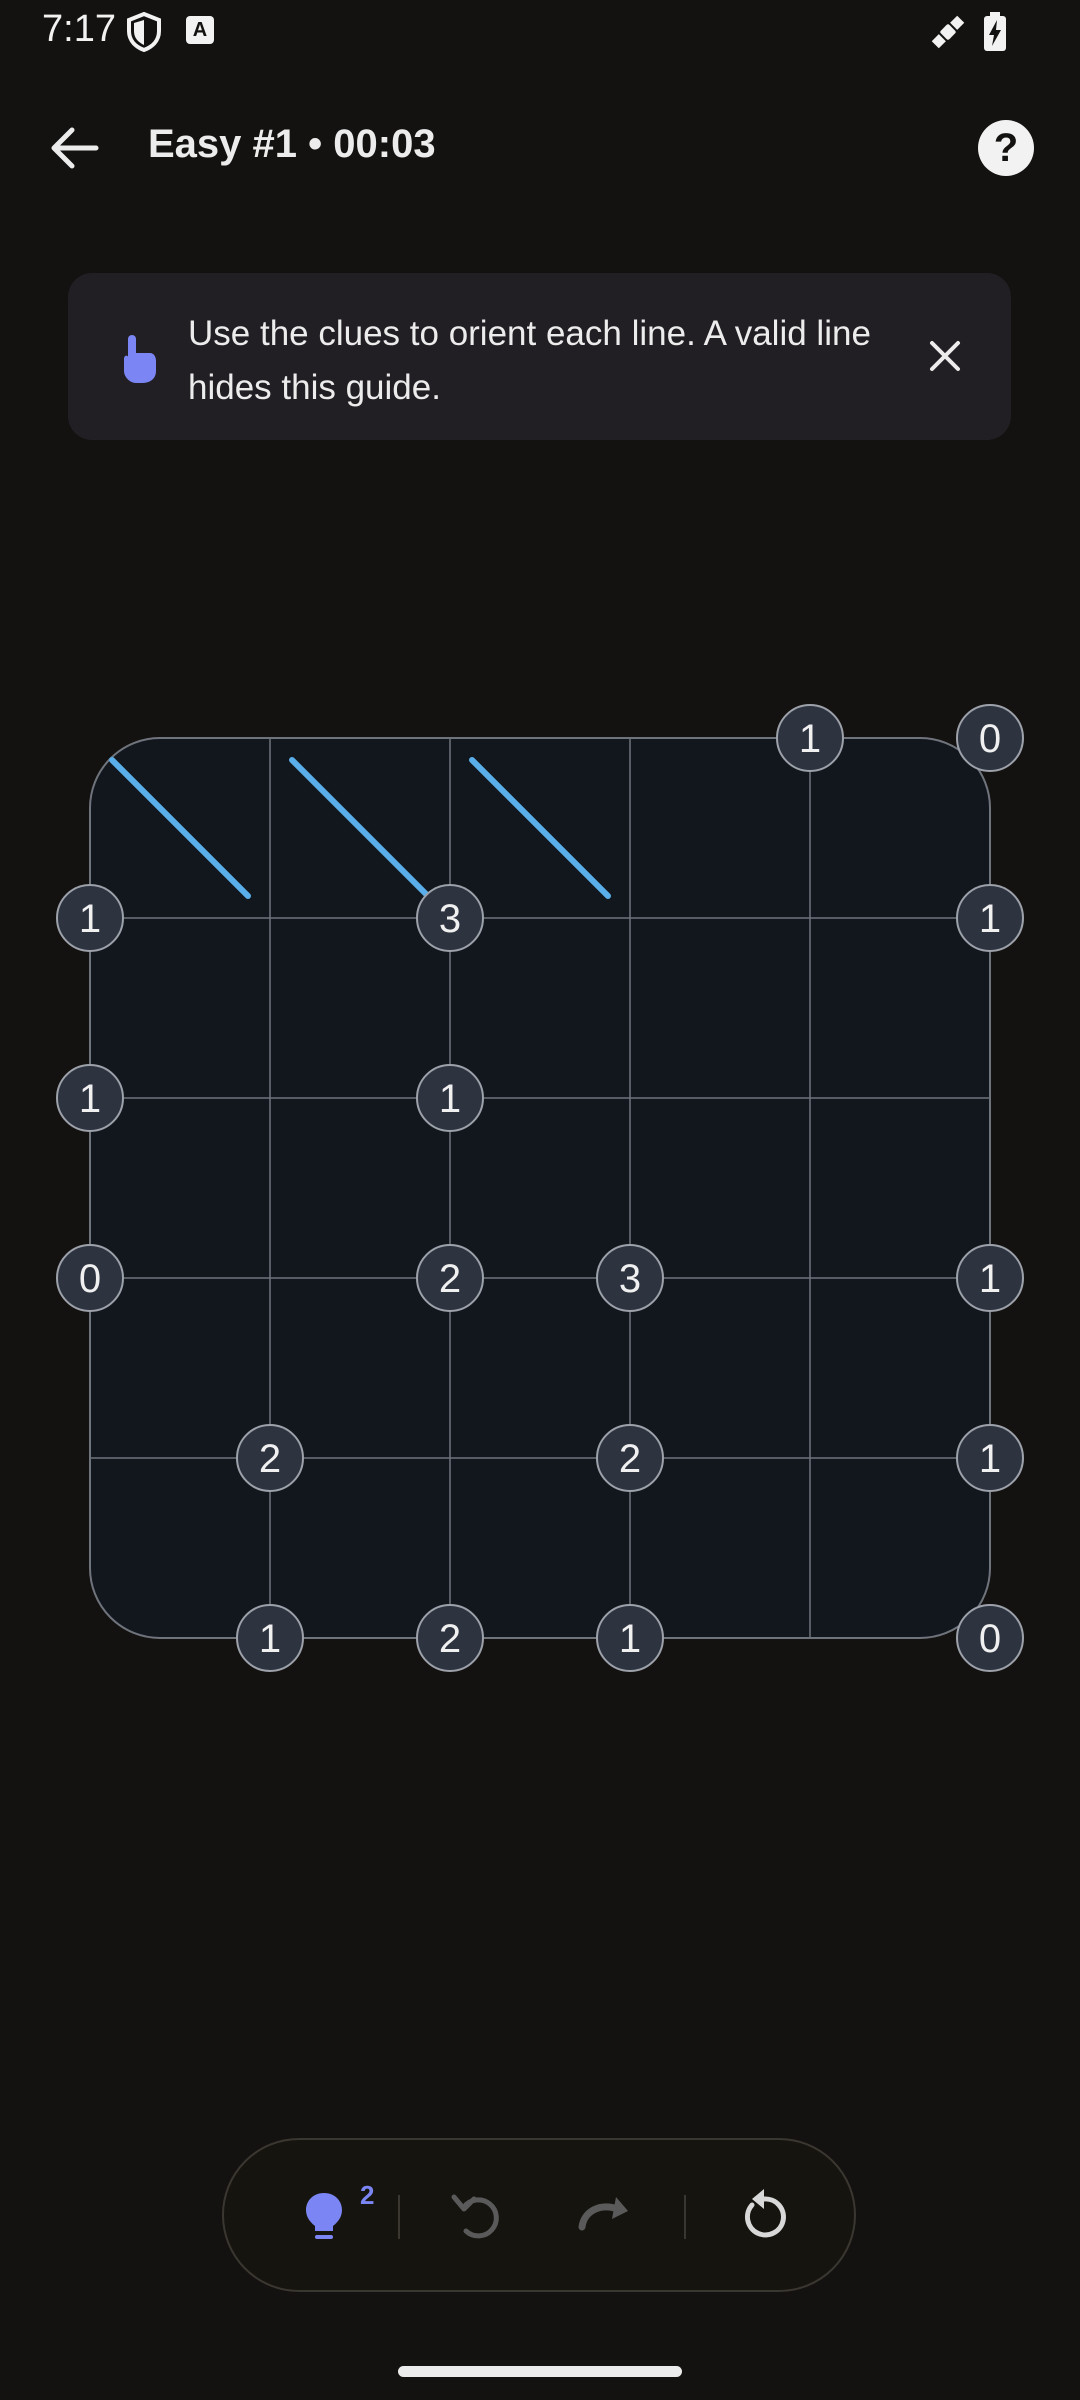  What do you see at coordinates (540, 32) in the screenshot?
I see `status-bar: 7:17 A` at bounding box center [540, 32].